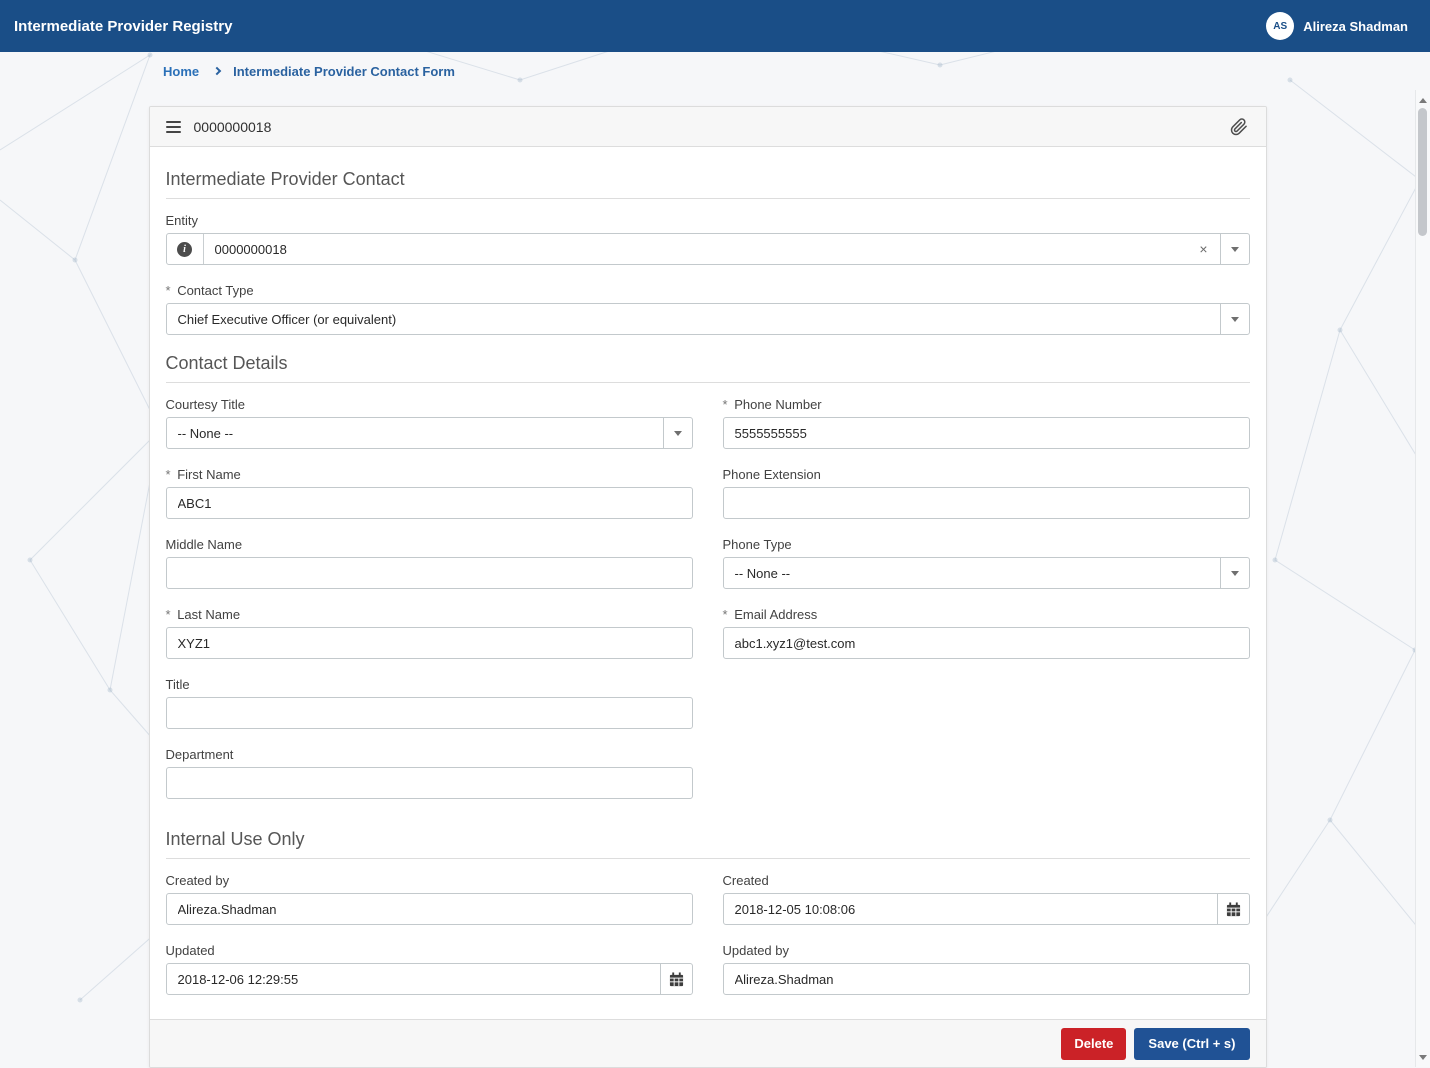 The width and height of the screenshot is (1430, 1068). Describe the element at coordinates (1280, 26) in the screenshot. I see `avatar: AS` at that location.